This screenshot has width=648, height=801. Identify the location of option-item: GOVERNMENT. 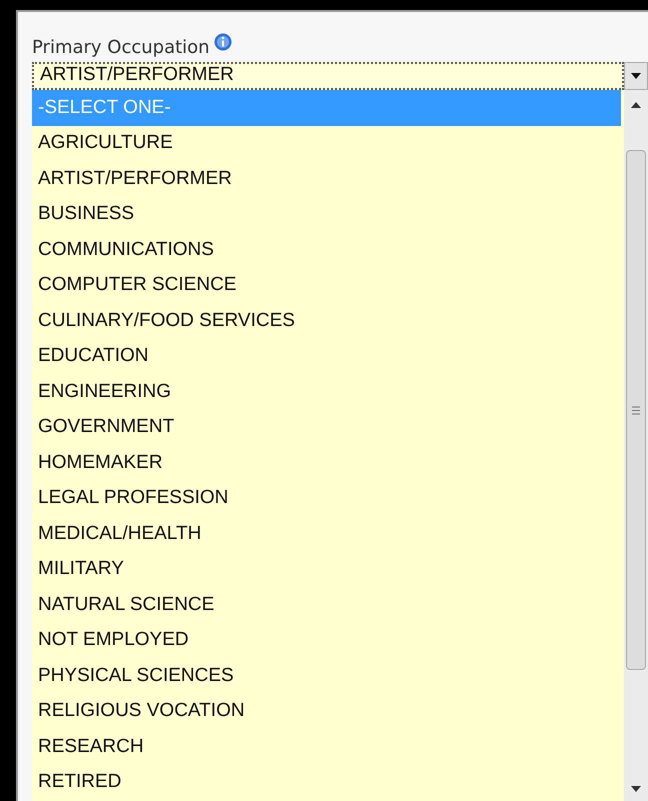
(328, 427).